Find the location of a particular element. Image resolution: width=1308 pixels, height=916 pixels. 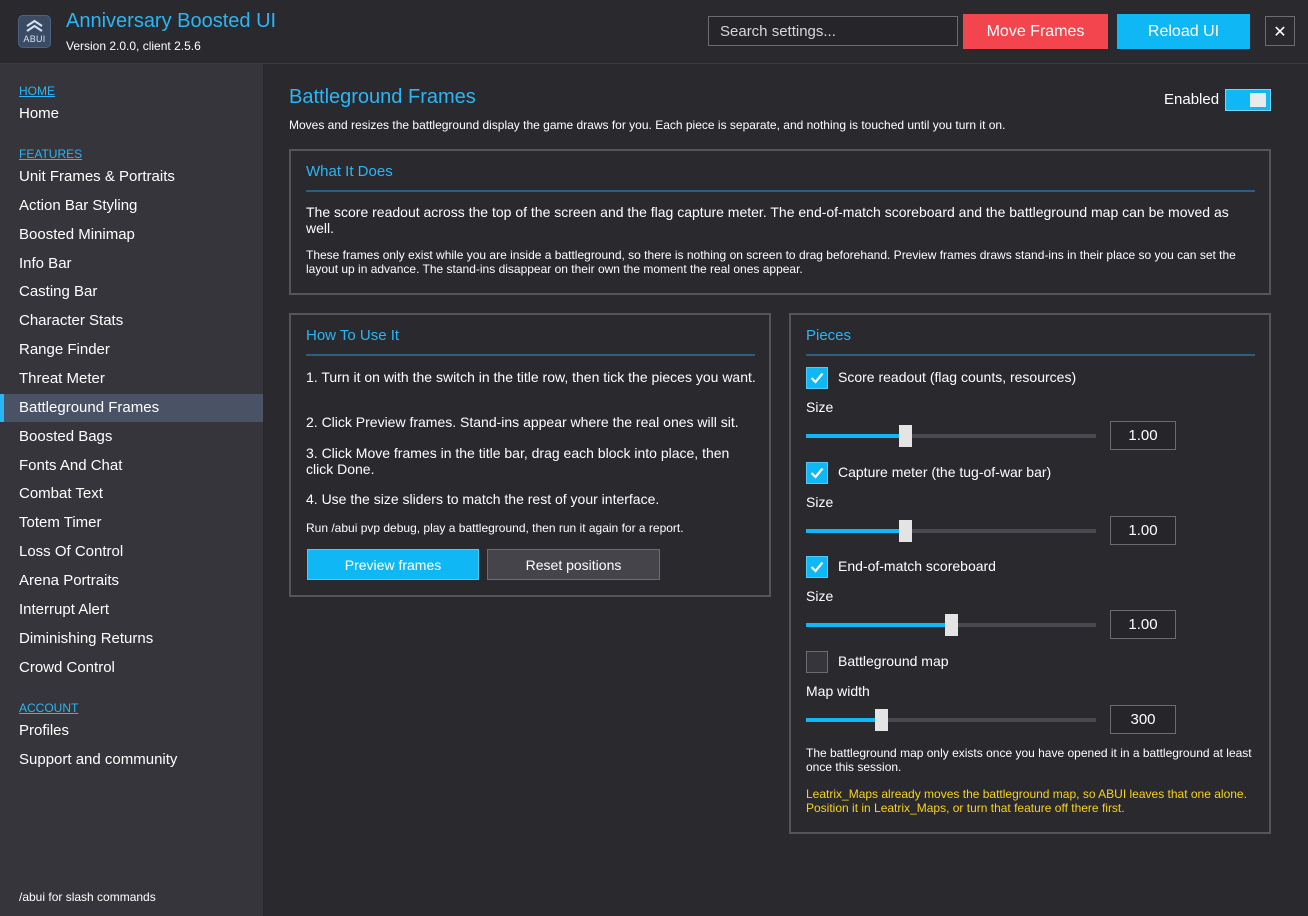

score-readout-size-value: 1.00 is located at coordinates (1143, 435).